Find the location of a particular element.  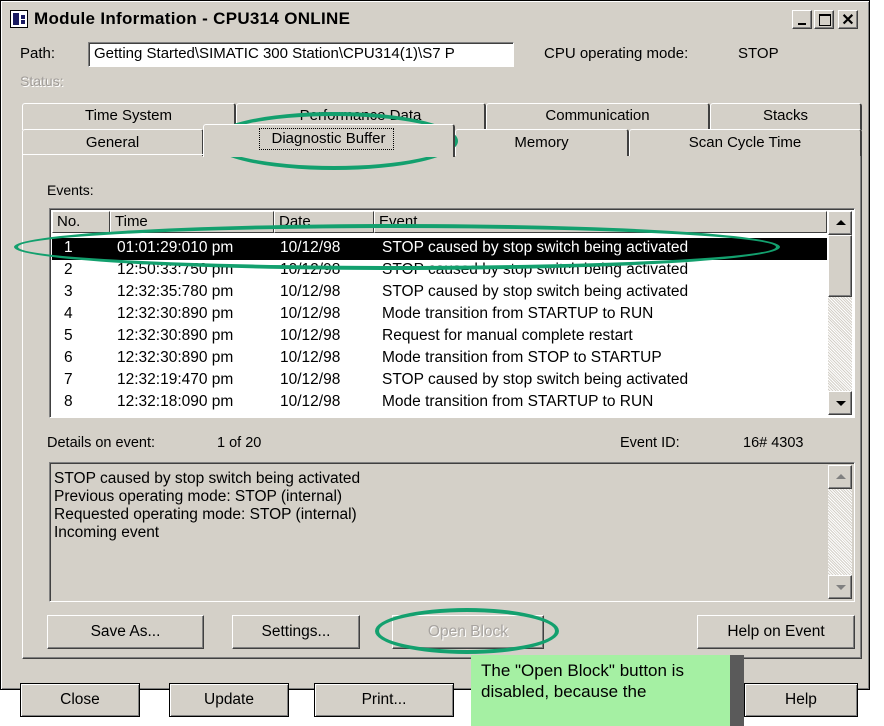

event-no: 4 is located at coordinates (68, 313).